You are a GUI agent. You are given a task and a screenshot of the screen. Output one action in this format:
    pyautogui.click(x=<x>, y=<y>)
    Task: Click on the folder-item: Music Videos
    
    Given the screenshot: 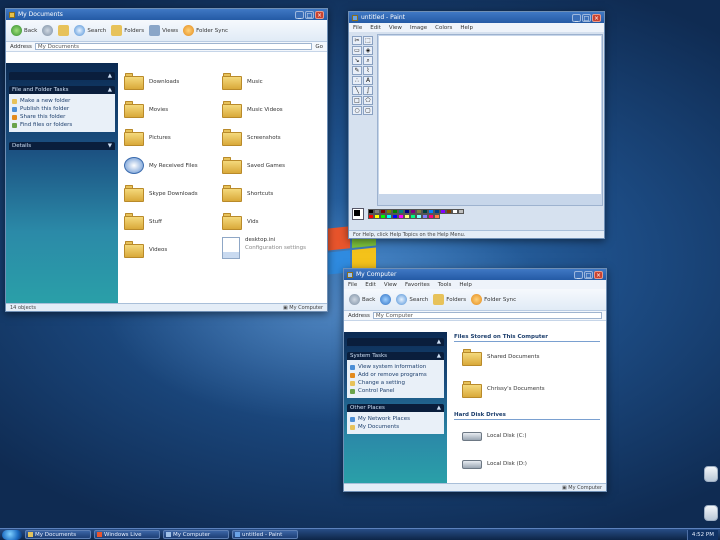 What is the action you would take?
    pyautogui.click(x=252, y=109)
    